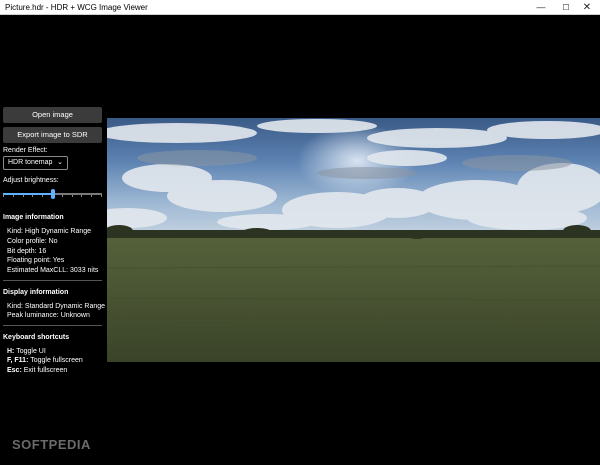  Describe the element at coordinates (36, 292) in the screenshot. I see `display-info-title: Display information` at that location.